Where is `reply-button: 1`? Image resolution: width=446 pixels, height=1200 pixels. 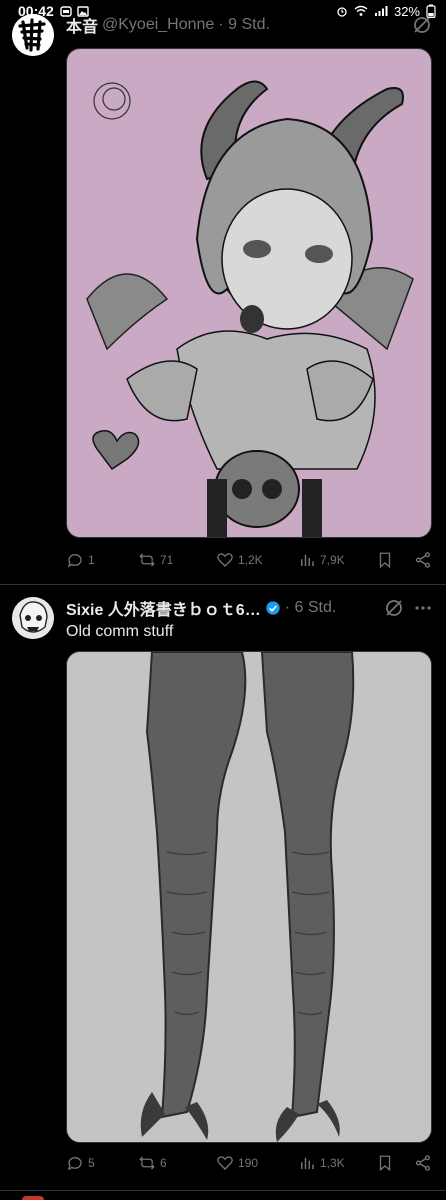 reply-button: 1 is located at coordinates (102, 560).